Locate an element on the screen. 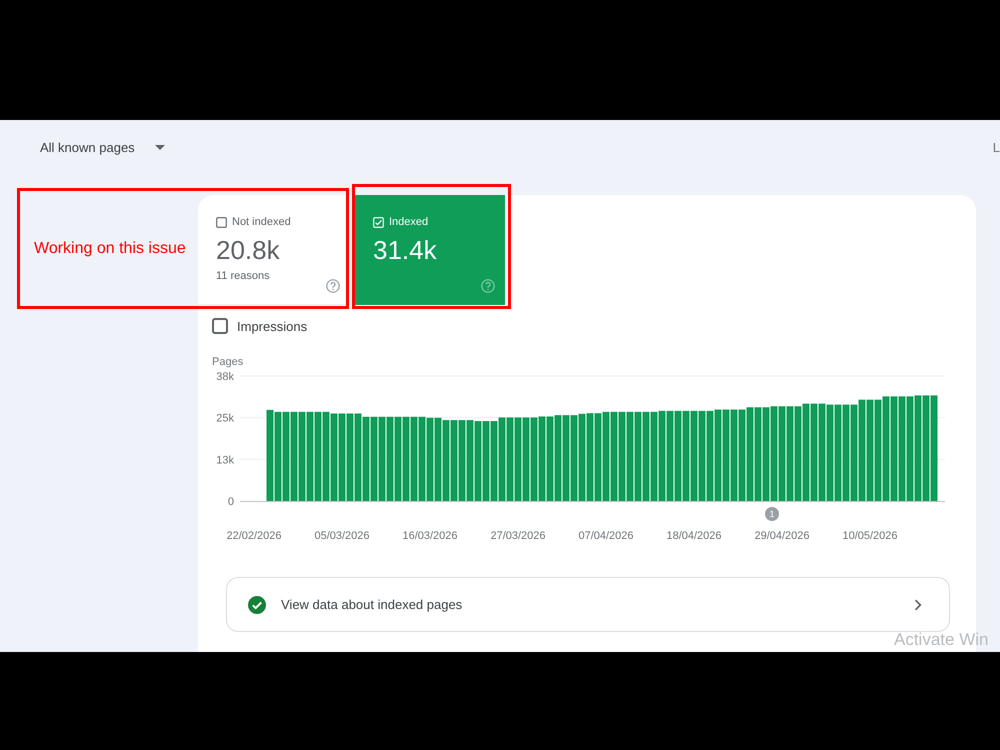 The image size is (1000, 750). details-link-button: View data about indexed pages is located at coordinates (588, 604).